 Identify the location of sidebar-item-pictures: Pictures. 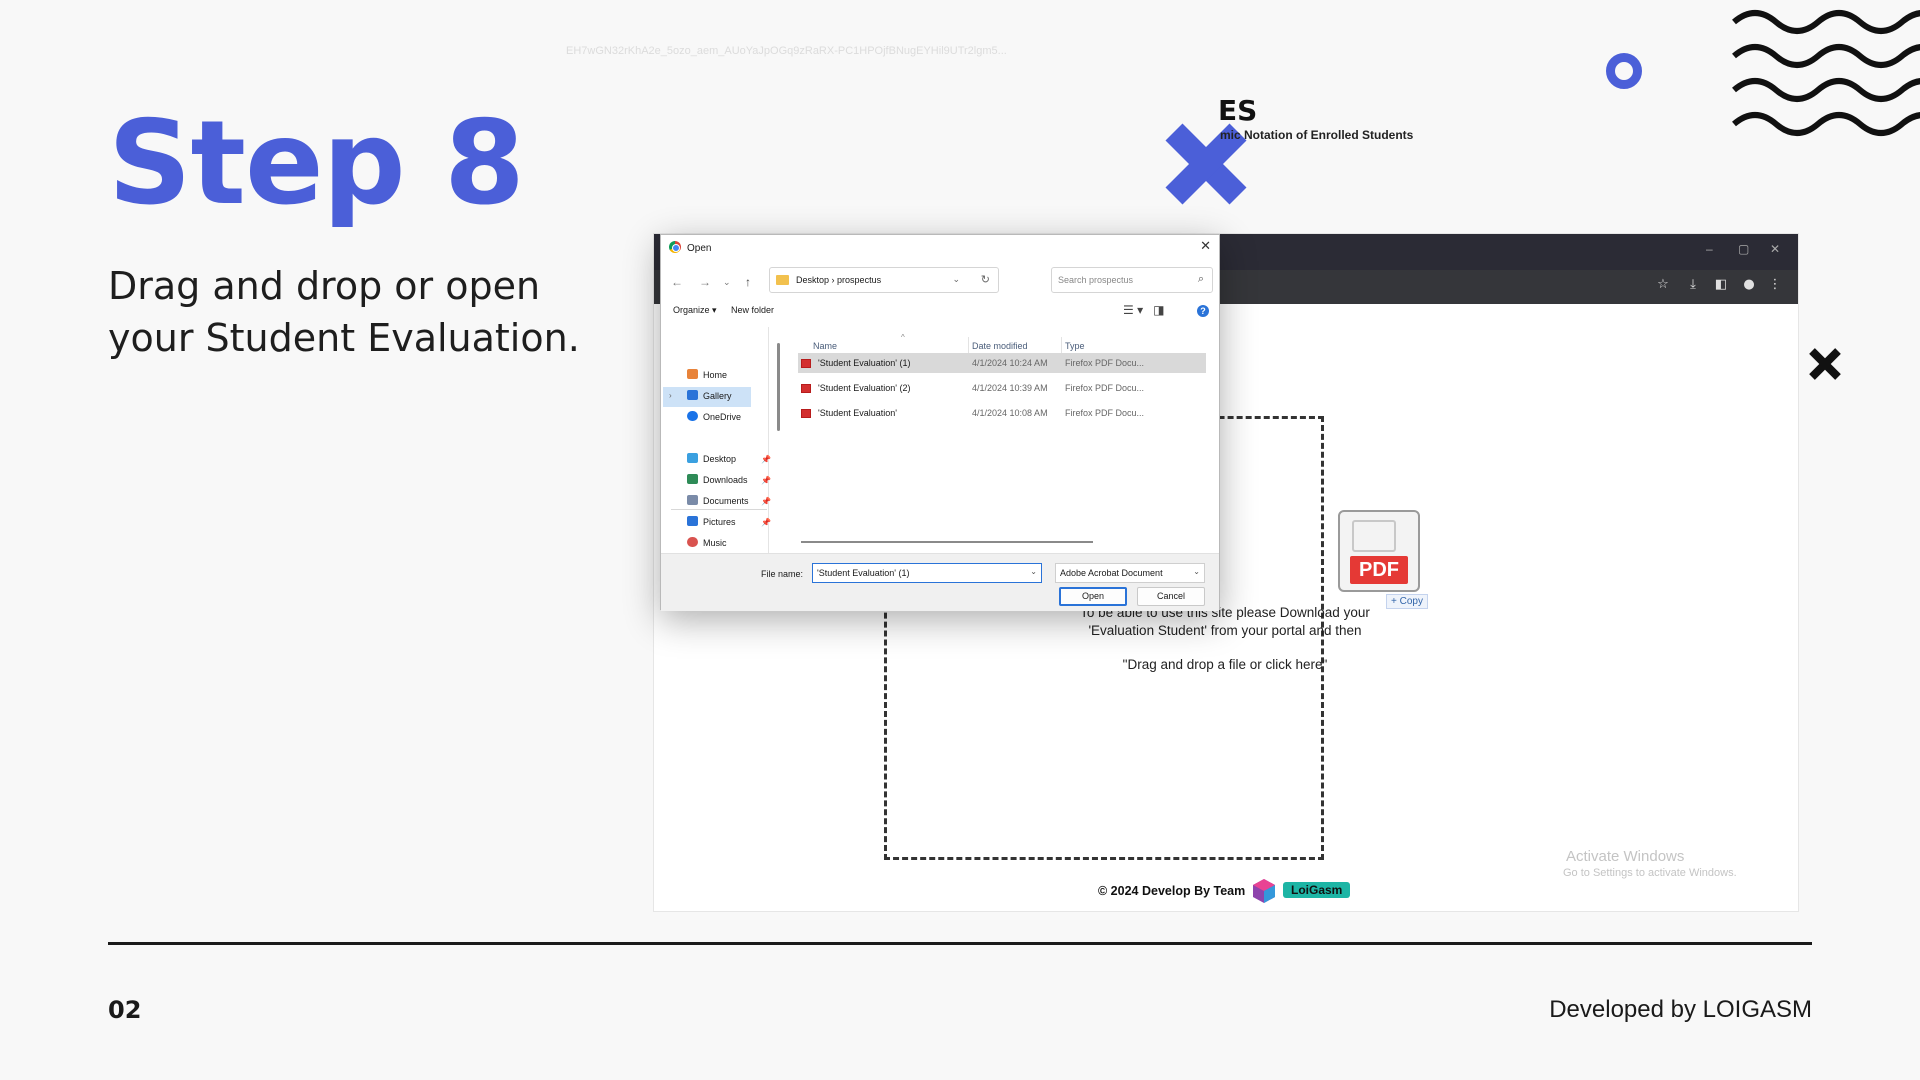
(711, 521).